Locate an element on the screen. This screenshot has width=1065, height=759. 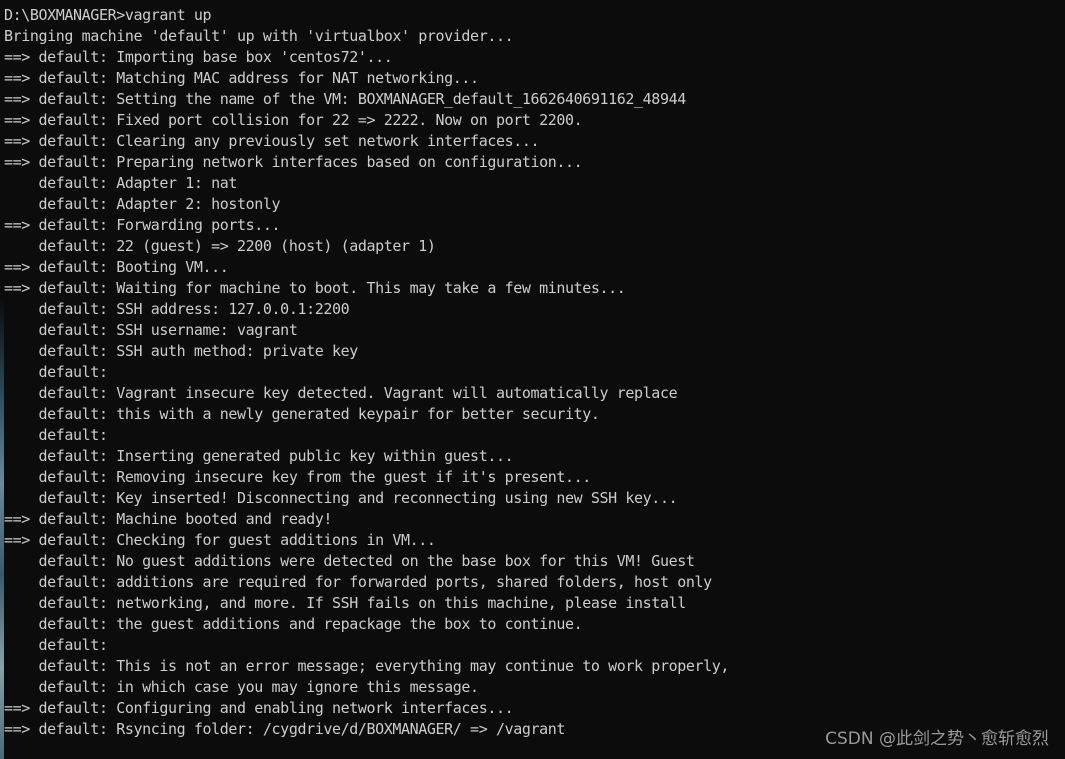
terminal-line: D:\BOXMANAGER>vagrant up is located at coordinates (108, 15).